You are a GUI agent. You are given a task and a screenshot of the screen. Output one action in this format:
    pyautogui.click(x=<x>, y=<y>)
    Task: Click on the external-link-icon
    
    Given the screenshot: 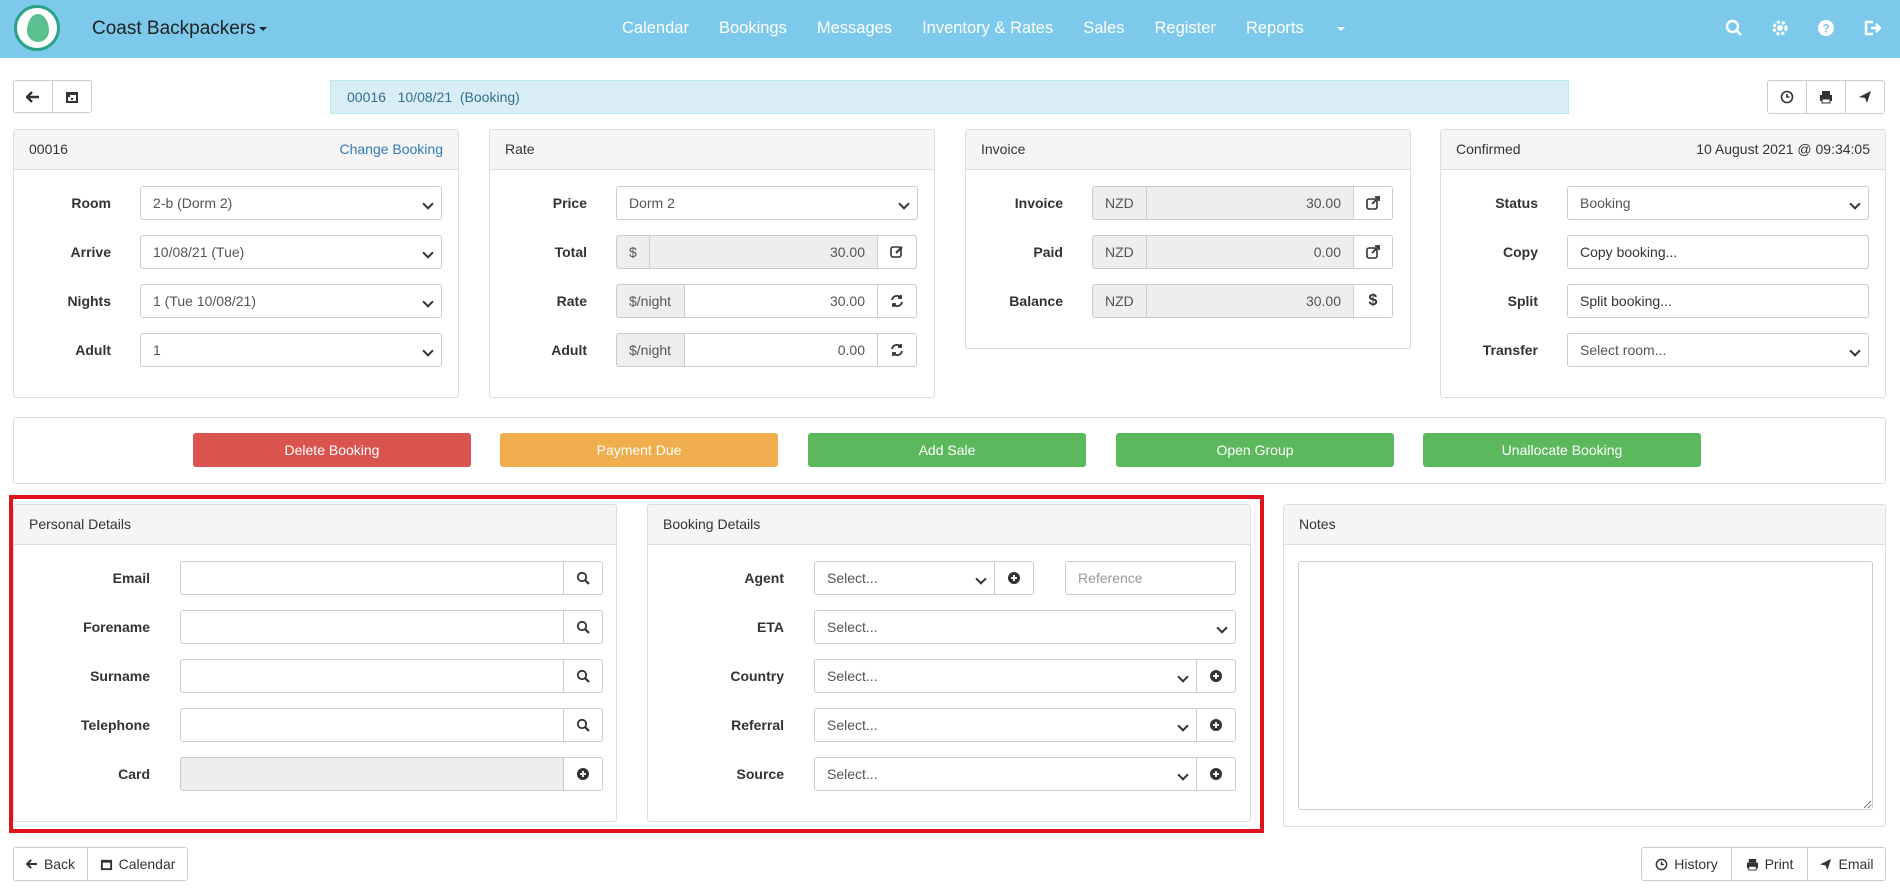 What is the action you would take?
    pyautogui.click(x=1373, y=252)
    